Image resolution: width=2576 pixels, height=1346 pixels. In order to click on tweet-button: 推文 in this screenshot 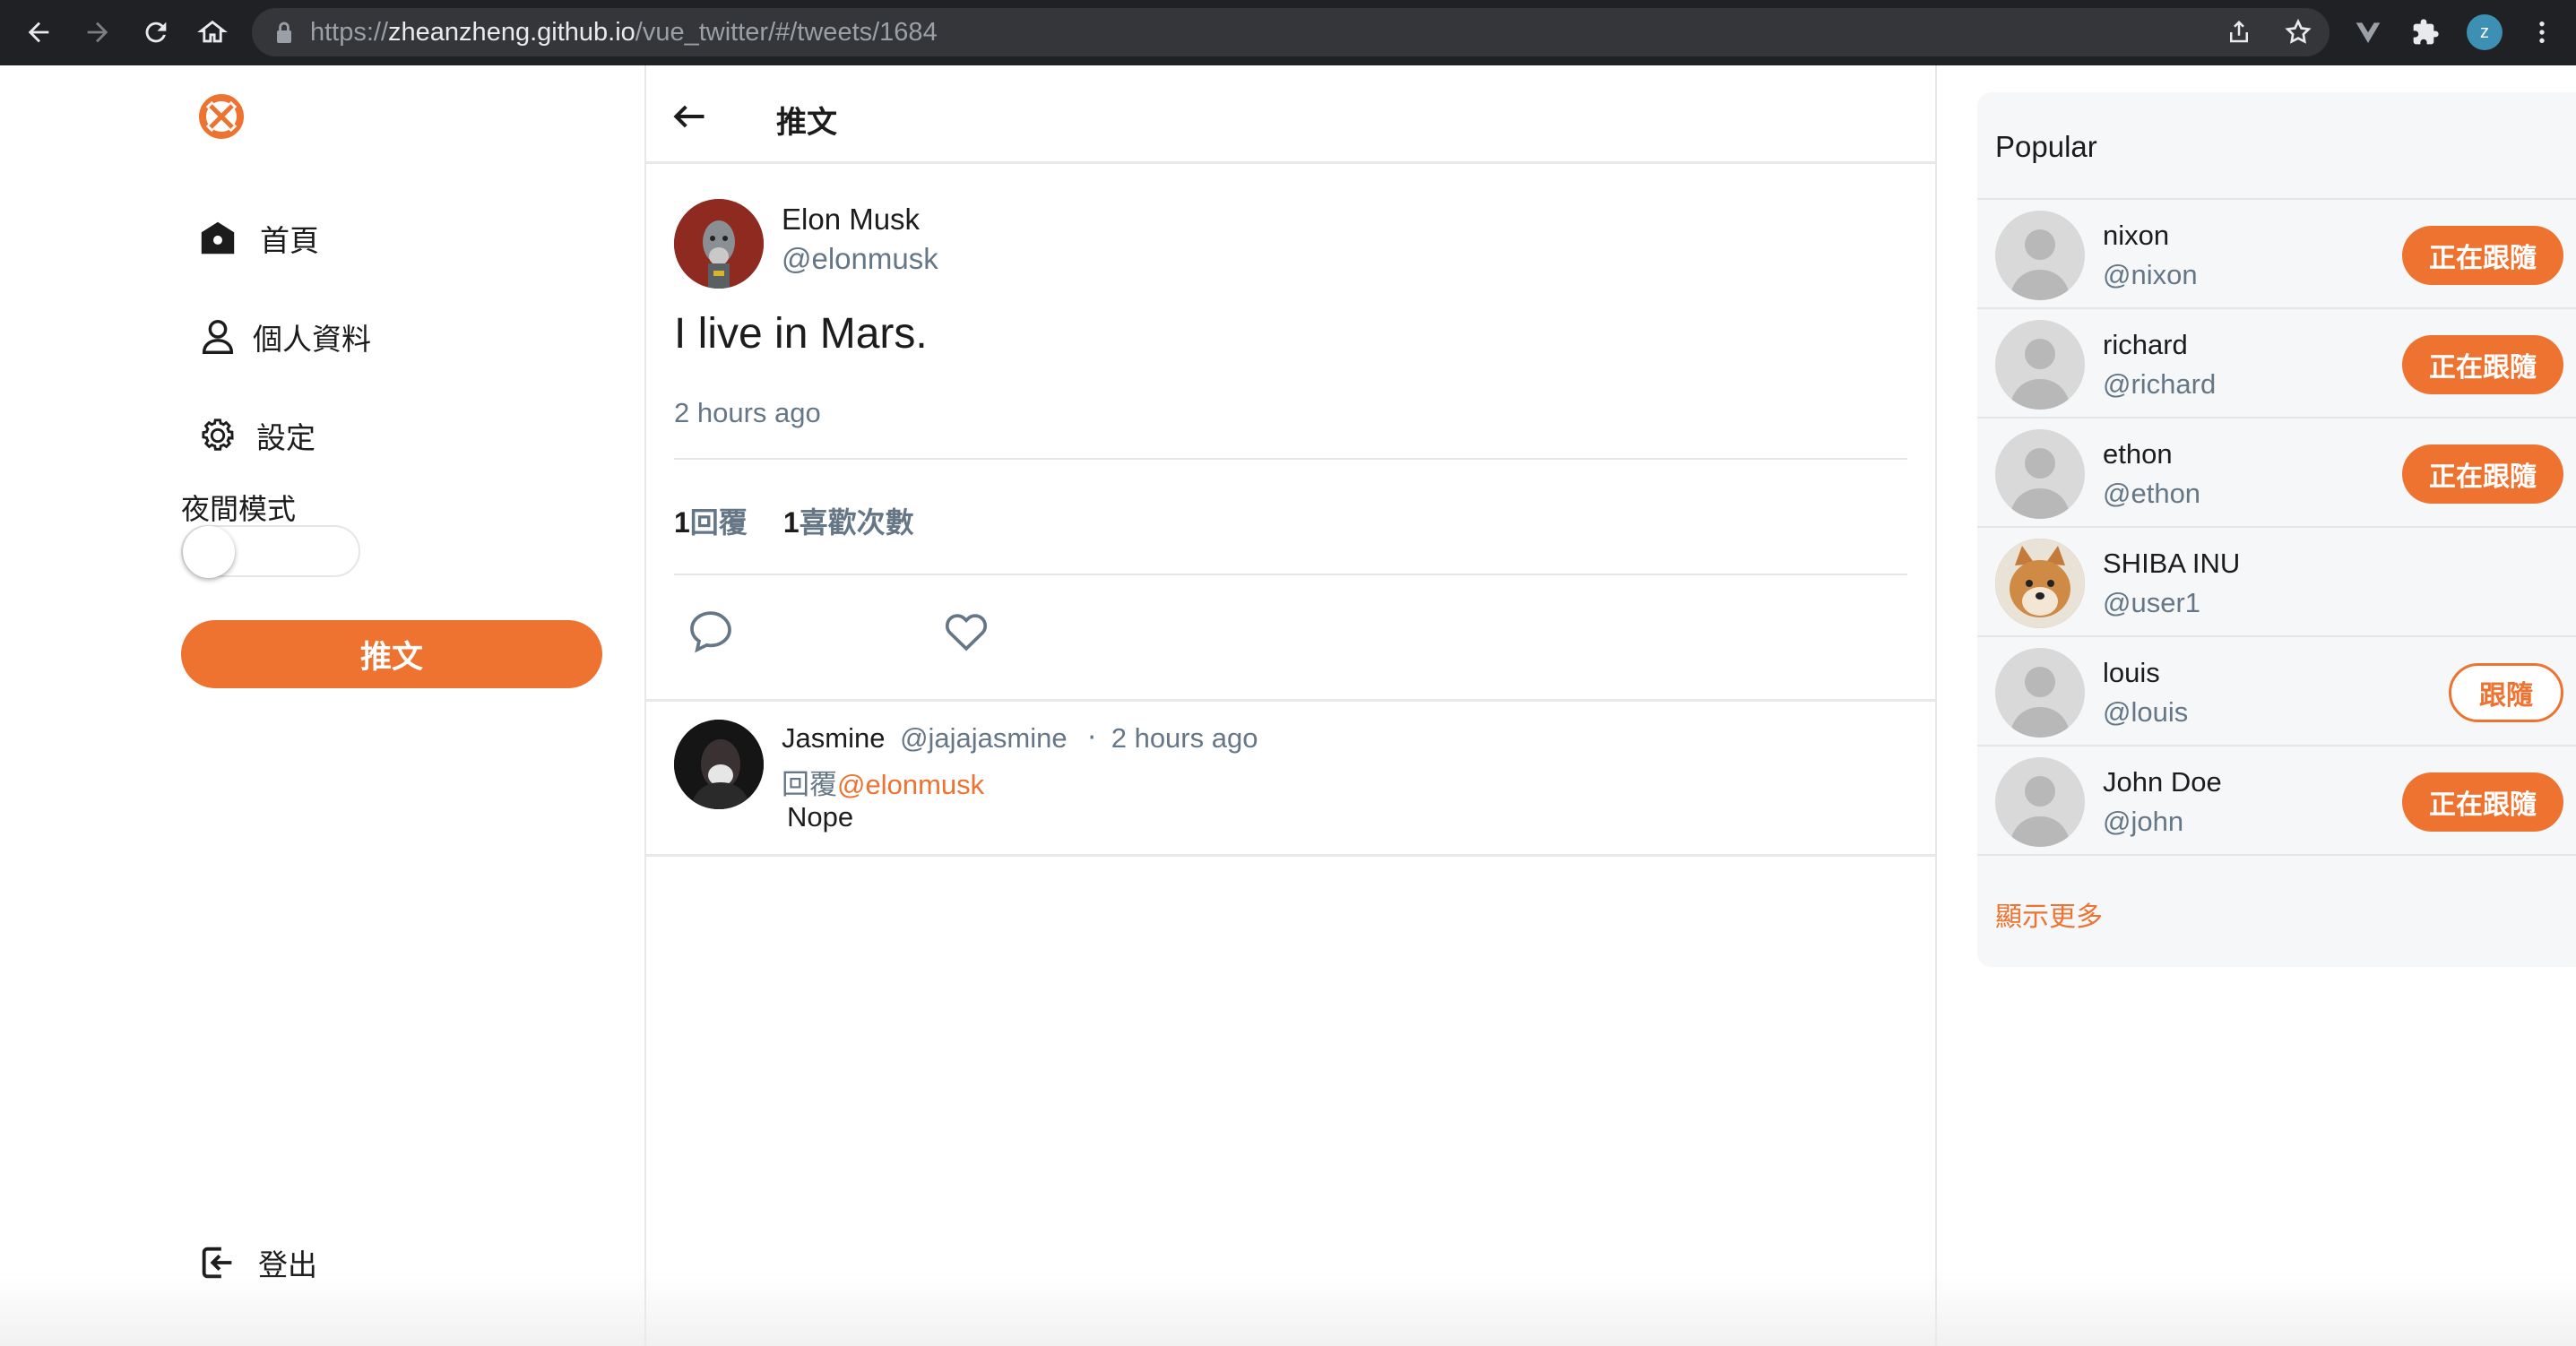, I will do `click(391, 654)`.